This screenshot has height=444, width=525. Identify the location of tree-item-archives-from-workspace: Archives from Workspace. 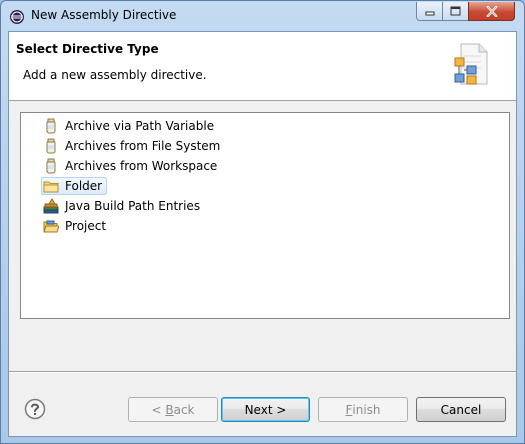
(131, 166).